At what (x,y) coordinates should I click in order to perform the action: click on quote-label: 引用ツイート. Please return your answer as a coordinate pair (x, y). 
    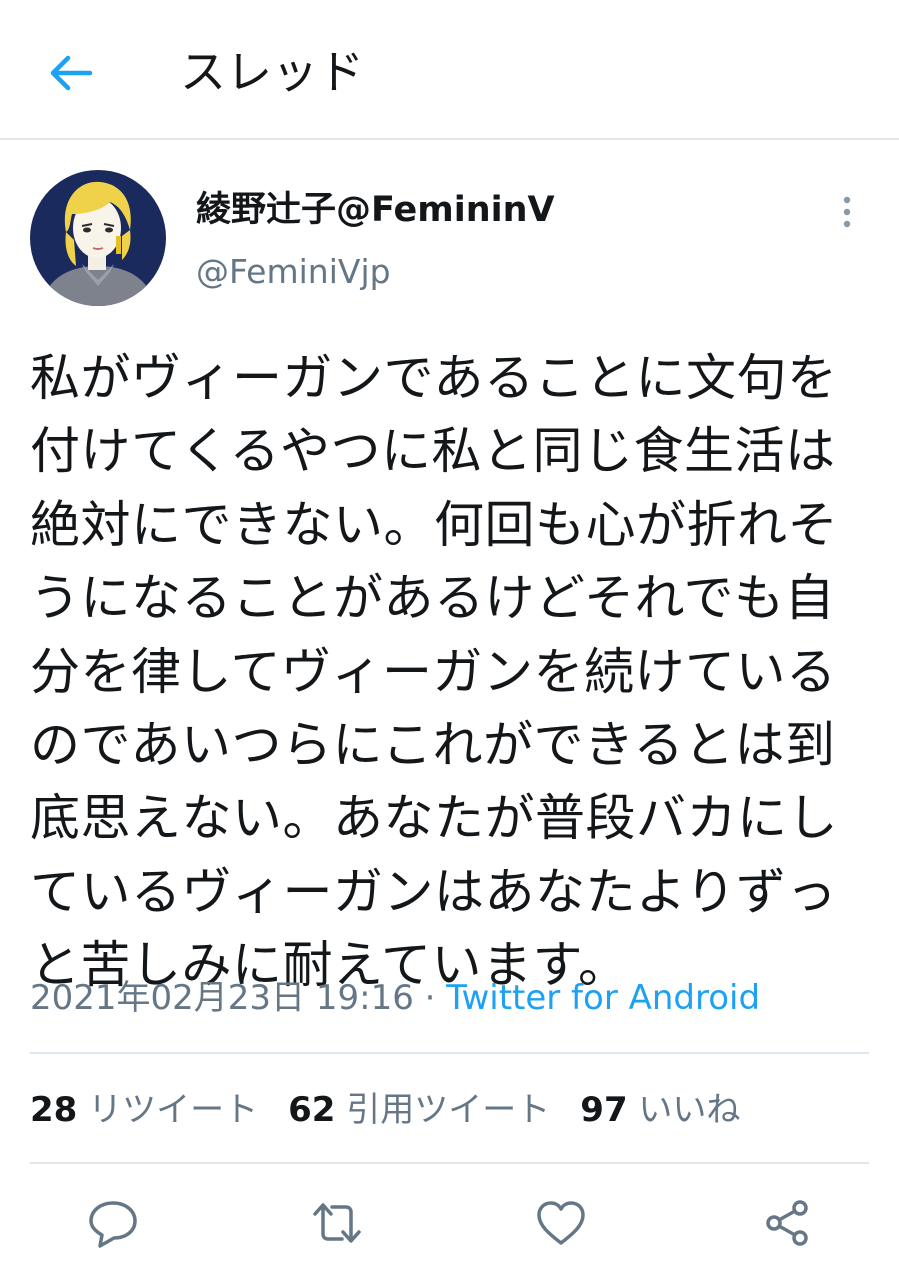
    Looking at the image, I should click on (448, 1110).